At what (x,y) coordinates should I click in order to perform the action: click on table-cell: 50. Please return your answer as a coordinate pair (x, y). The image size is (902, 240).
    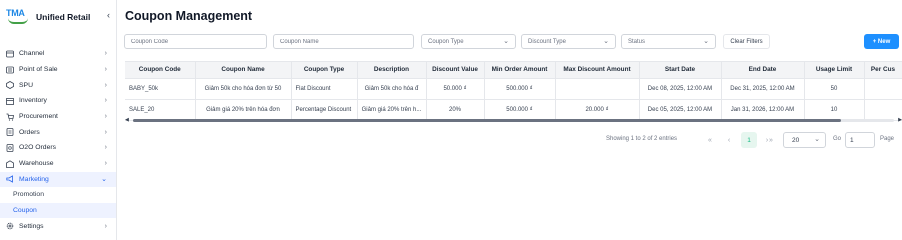
    Looking at the image, I should click on (834, 89).